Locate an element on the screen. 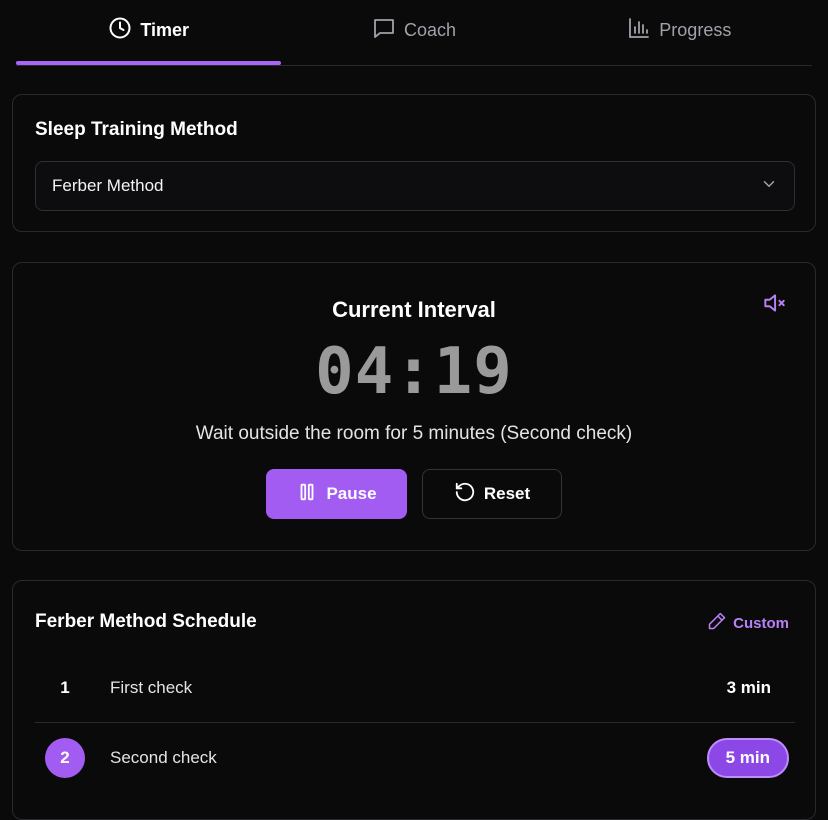  reset-button: Reset is located at coordinates (492, 494).